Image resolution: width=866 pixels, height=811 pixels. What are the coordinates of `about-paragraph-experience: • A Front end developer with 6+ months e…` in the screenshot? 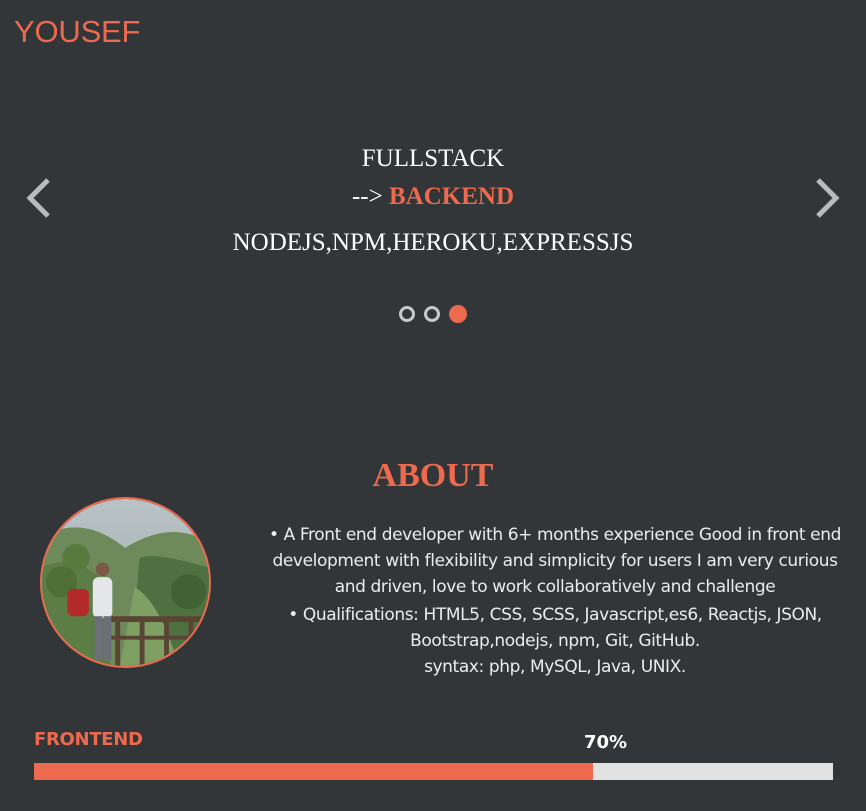 It's located at (555, 561).